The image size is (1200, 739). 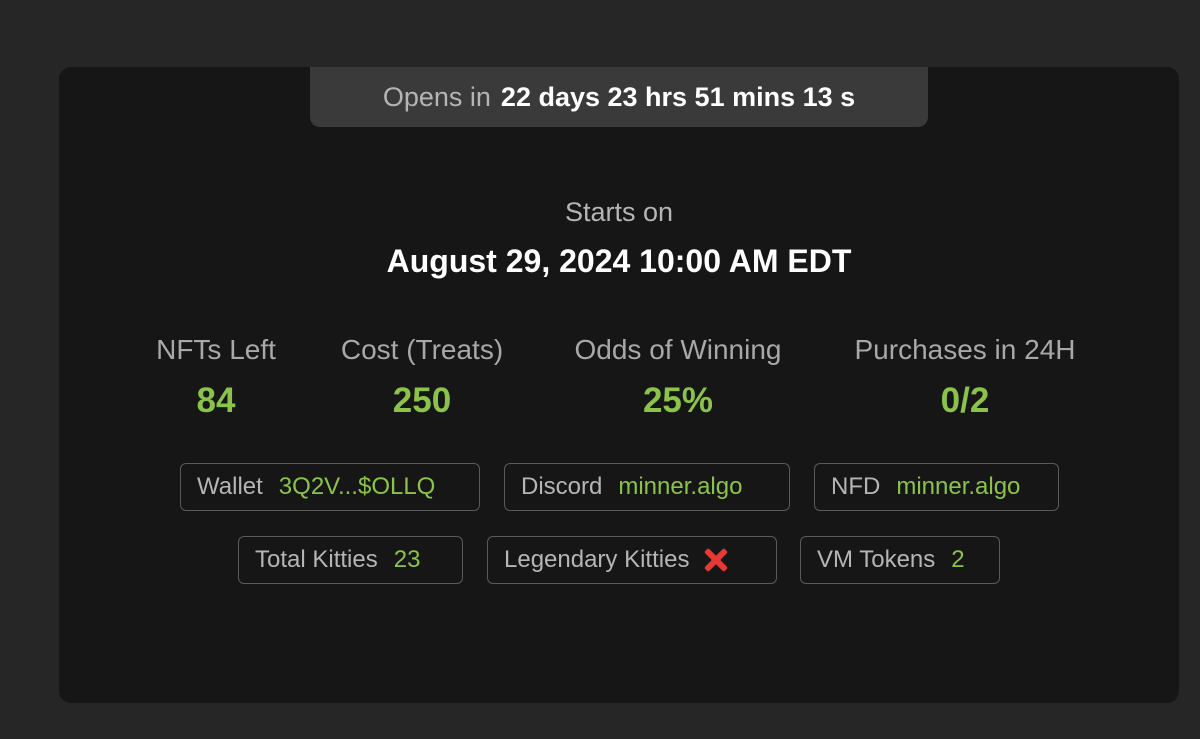 I want to click on stat-nfts-left: NFTs Left 84, so click(x=216, y=377).